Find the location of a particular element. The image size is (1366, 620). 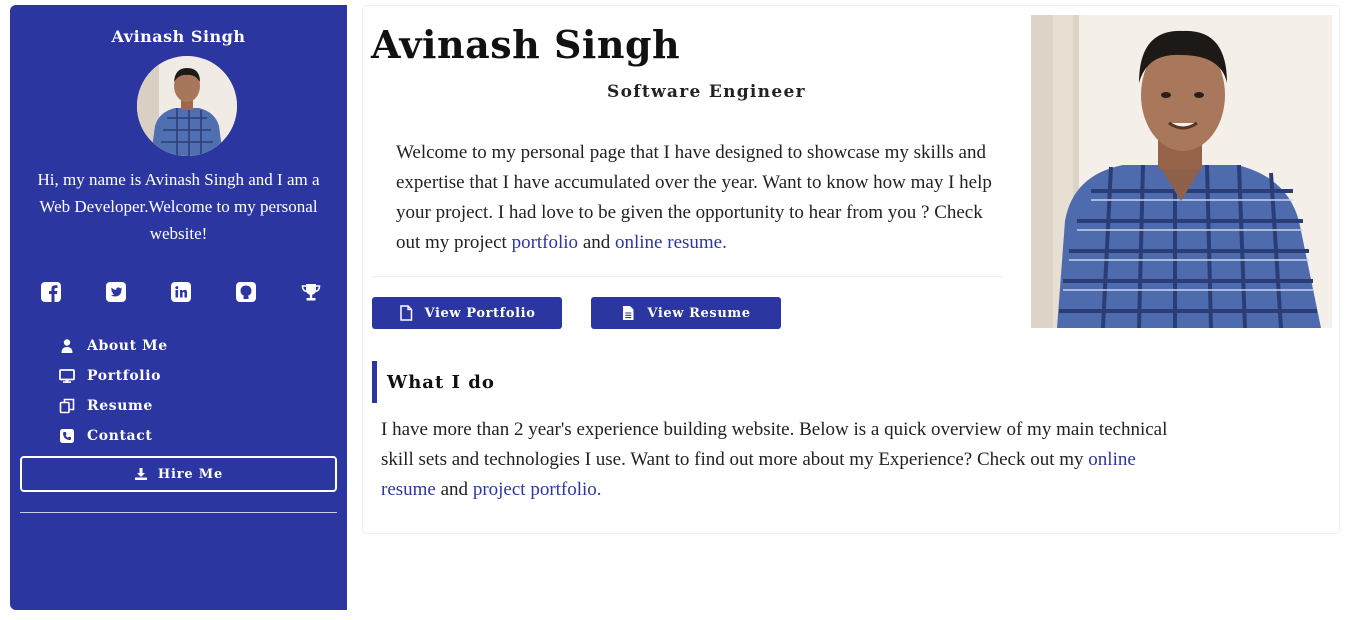

welcome-and: and is located at coordinates (596, 242).